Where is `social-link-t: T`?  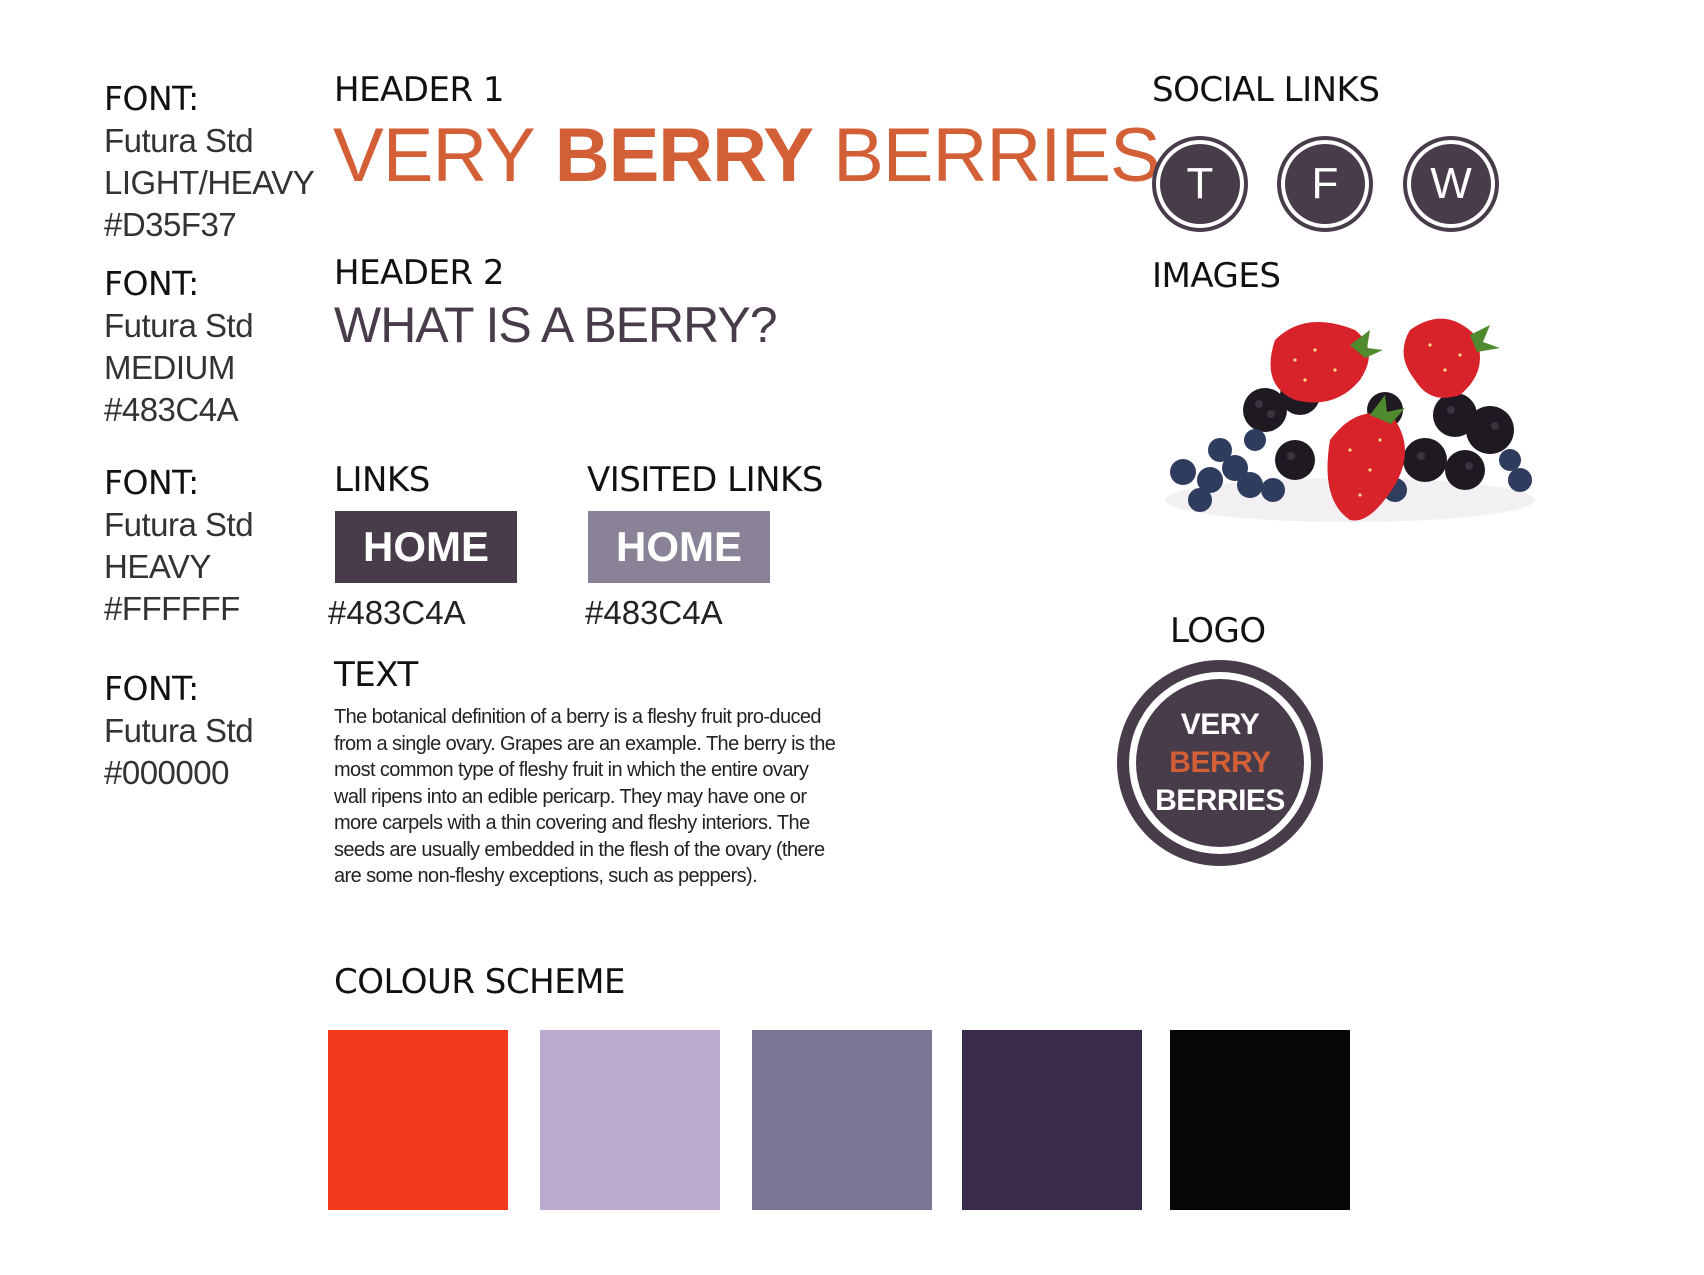 social-link-t: T is located at coordinates (1200, 184).